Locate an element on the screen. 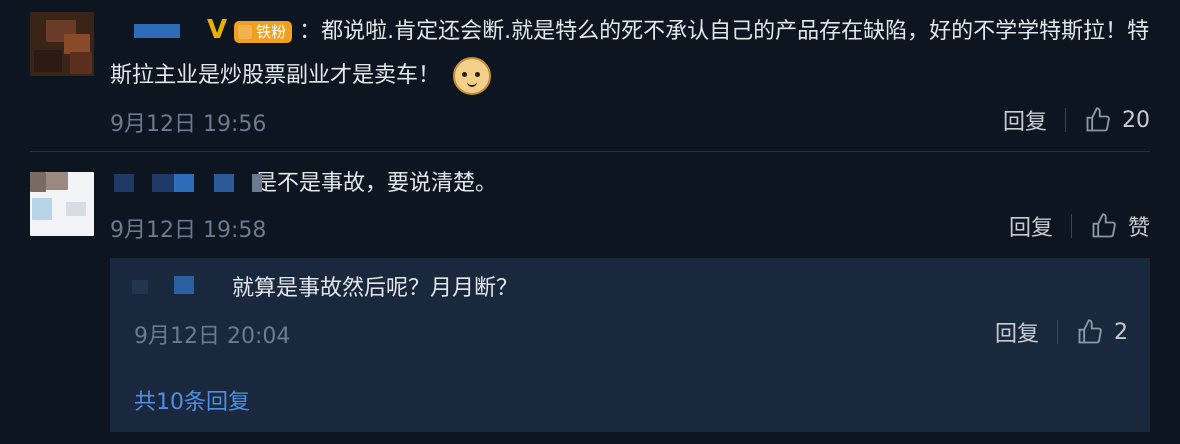  comment-text-row: 是不是事故，要说清楚。 is located at coordinates (376, 184).